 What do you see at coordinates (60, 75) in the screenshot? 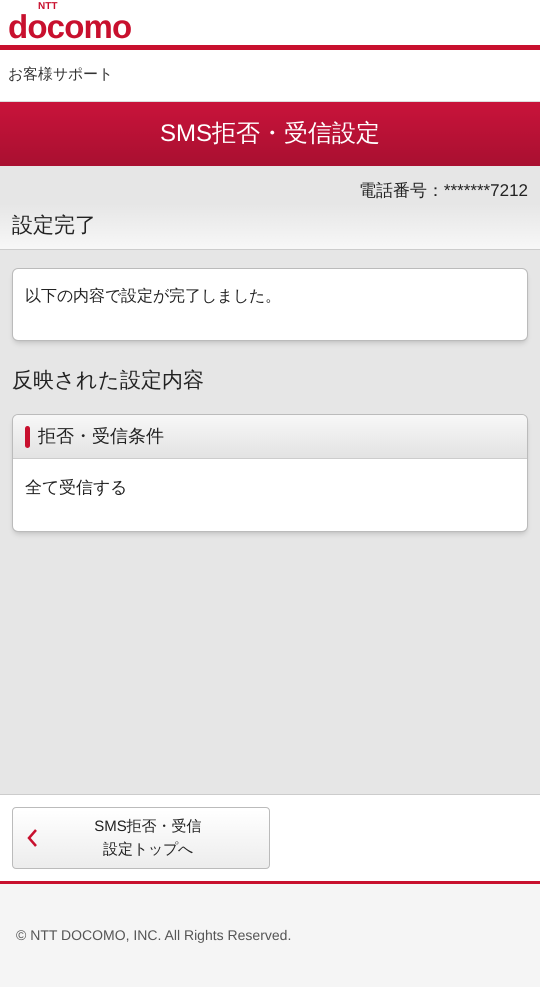
I see `breadcrumb-link: お客様サポート` at bounding box center [60, 75].